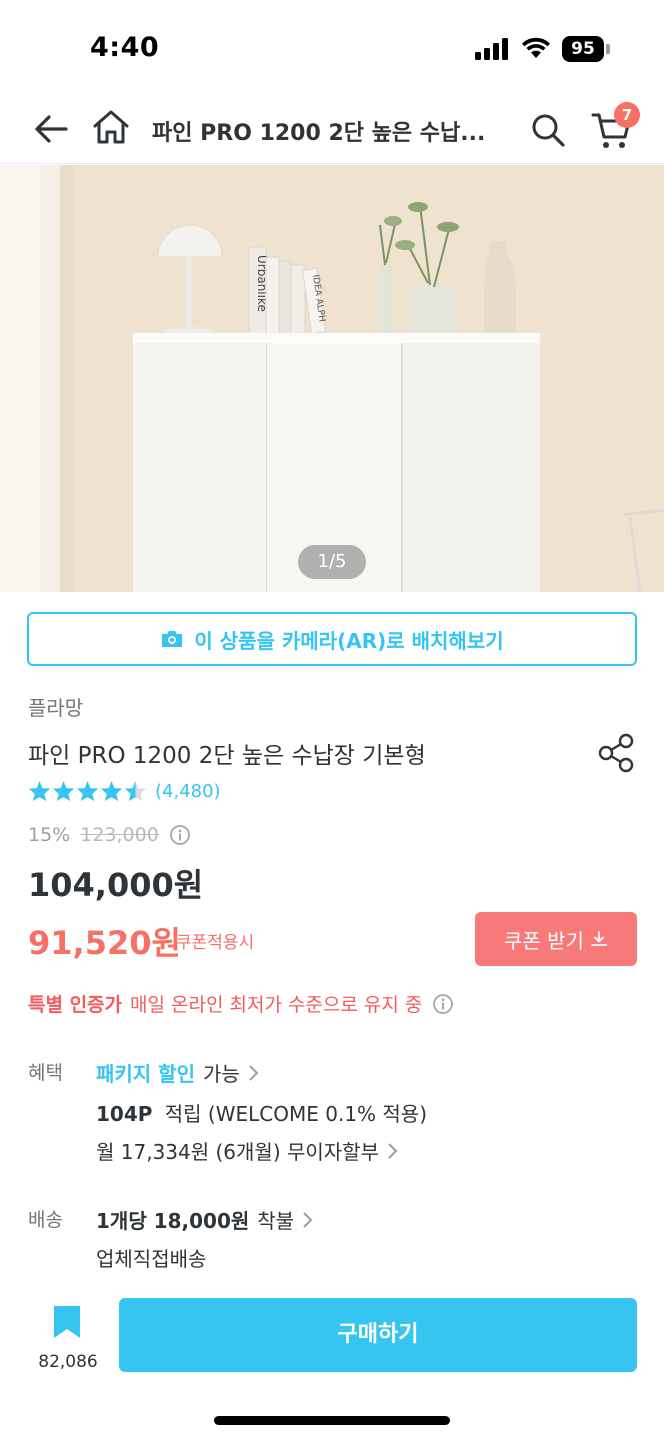 This screenshot has height=1440, width=664. I want to click on coupon-price: 91,520원, so click(104, 943).